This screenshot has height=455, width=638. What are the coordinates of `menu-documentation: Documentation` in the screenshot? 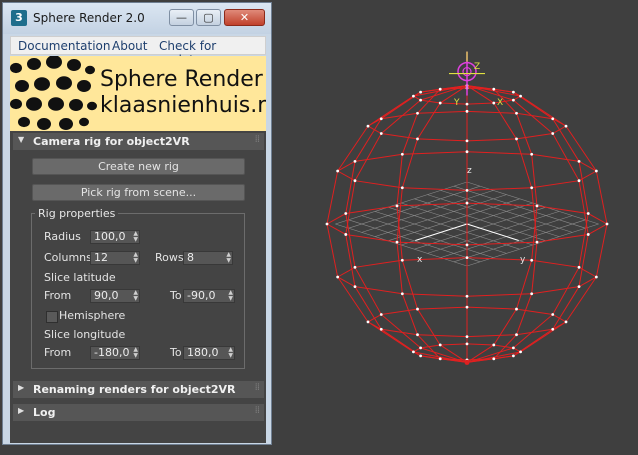 It's located at (64, 46).